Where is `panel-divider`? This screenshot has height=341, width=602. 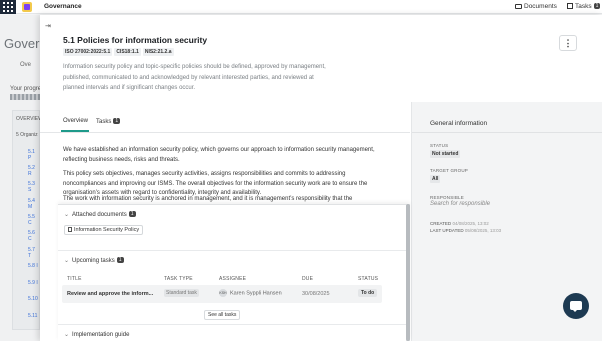
panel-divider is located at coordinates (507, 132).